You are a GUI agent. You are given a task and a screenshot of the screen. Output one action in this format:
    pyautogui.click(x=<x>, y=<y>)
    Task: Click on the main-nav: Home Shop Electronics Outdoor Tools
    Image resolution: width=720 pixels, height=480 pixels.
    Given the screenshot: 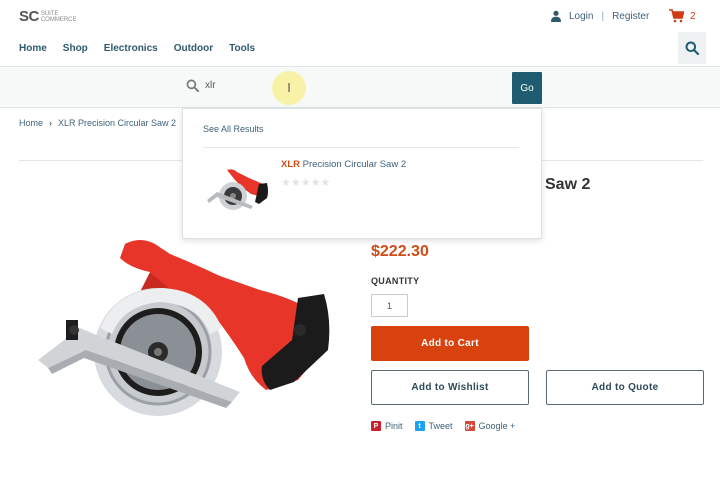 What is the action you would take?
    pyautogui.click(x=145, y=48)
    